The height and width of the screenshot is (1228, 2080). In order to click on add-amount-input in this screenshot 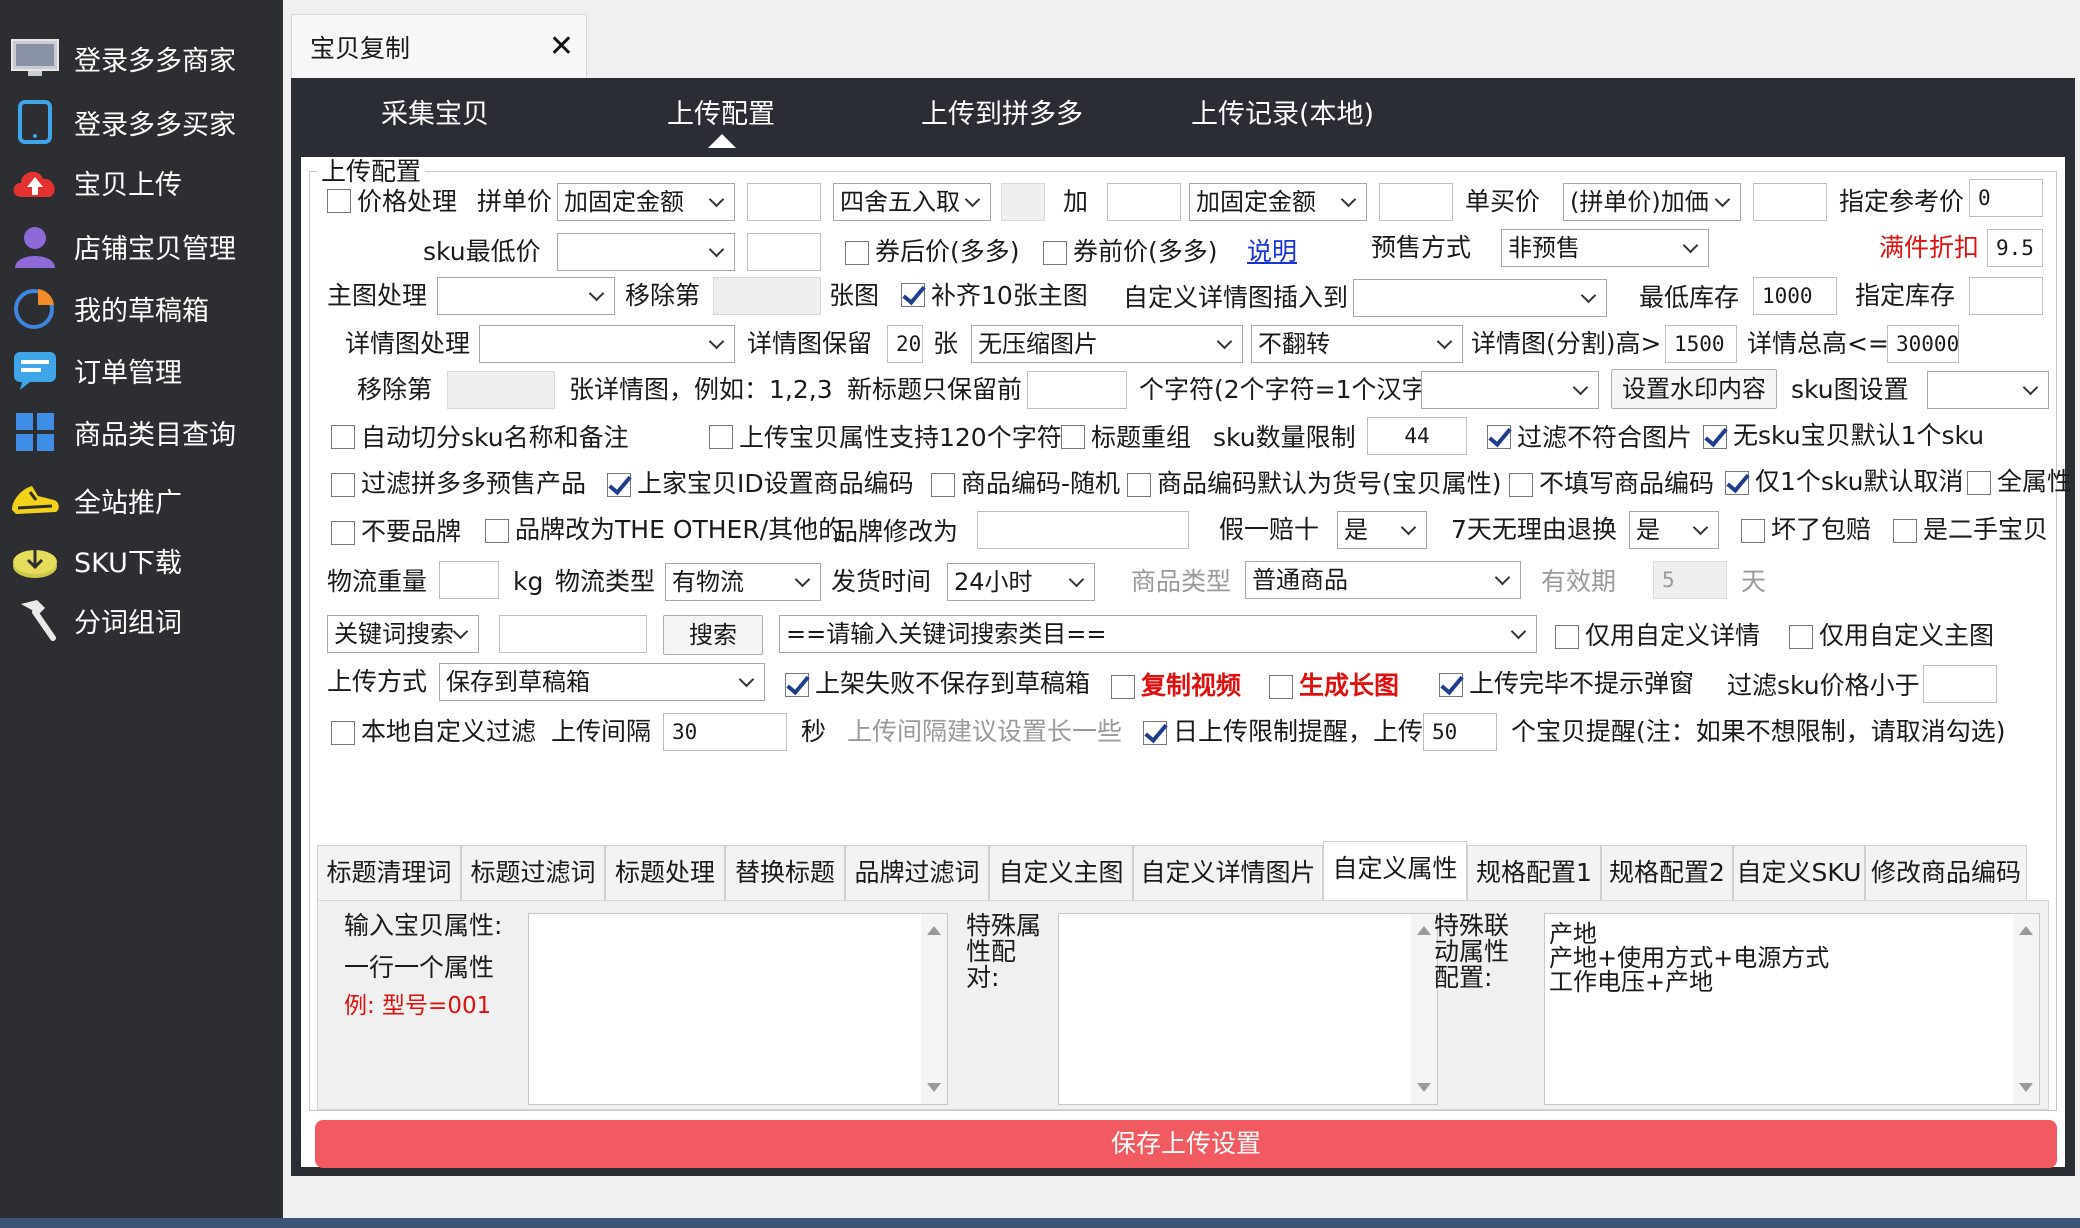, I will do `click(1144, 202)`.